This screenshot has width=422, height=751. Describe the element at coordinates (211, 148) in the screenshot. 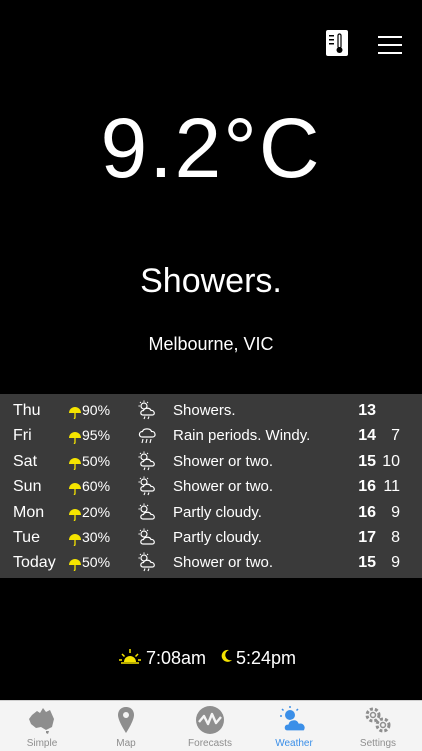

I see `current-temperature: 9.2°C` at that location.